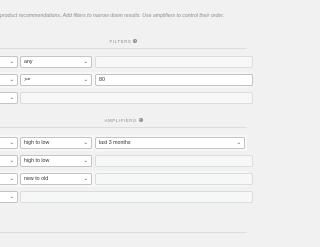 This screenshot has width=320, height=247. I want to click on filter-operator-select: any ⌄, so click(56, 62).